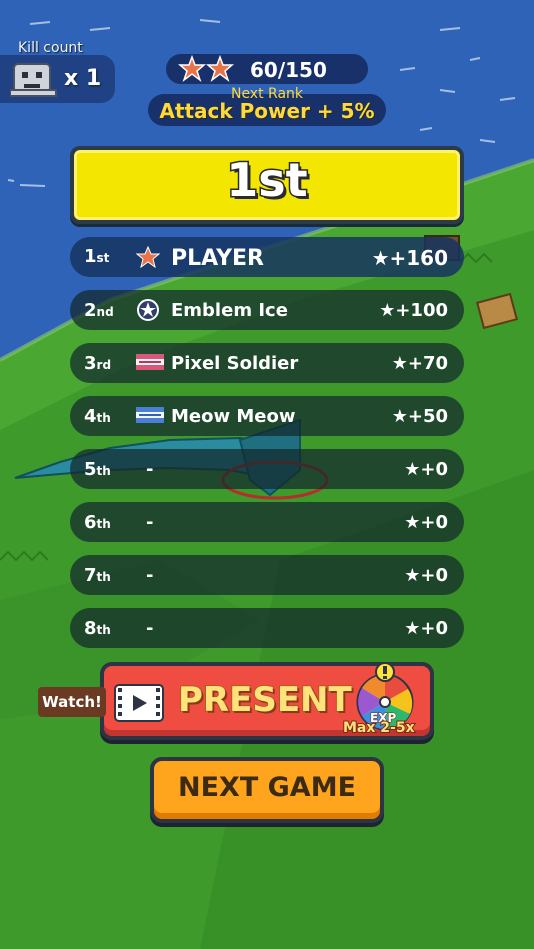 Image resolution: width=534 pixels, height=949 pixels. Describe the element at coordinates (97, 575) in the screenshot. I see `row-position: 7th` at that location.